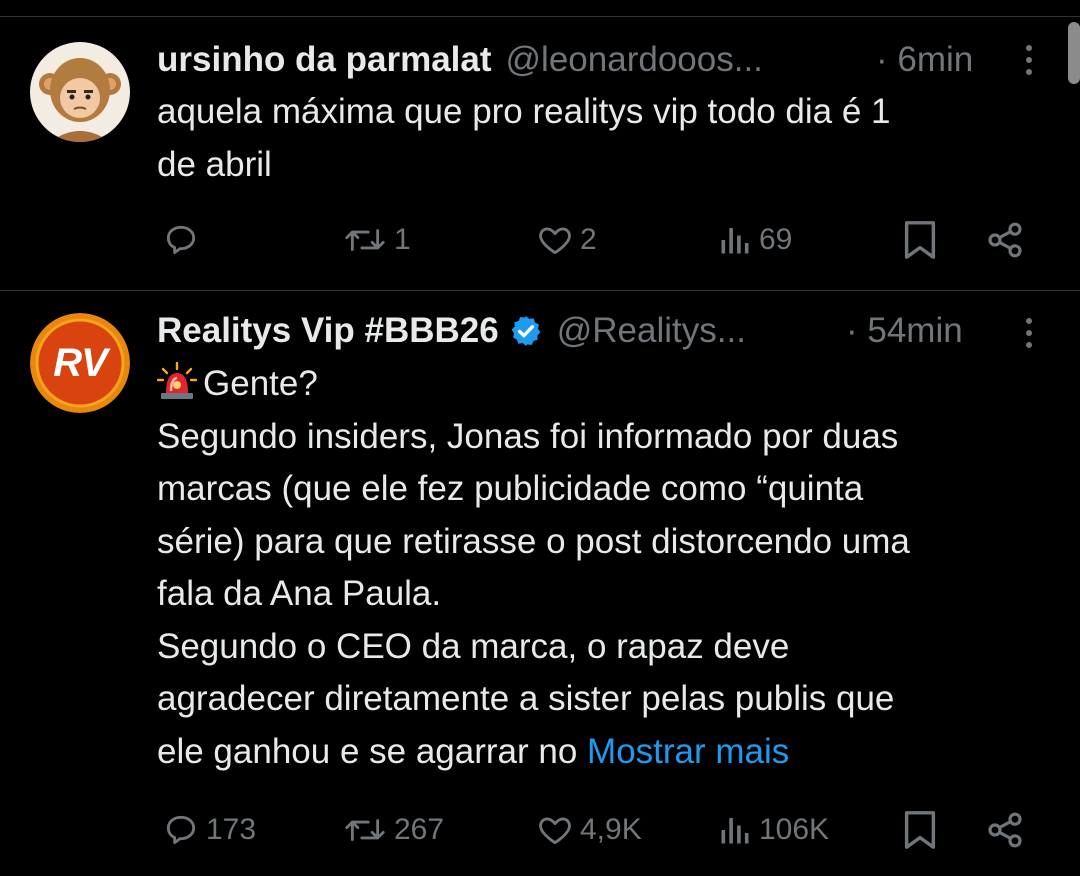 The height and width of the screenshot is (876, 1080). I want to click on like-count: 2, so click(588, 239).